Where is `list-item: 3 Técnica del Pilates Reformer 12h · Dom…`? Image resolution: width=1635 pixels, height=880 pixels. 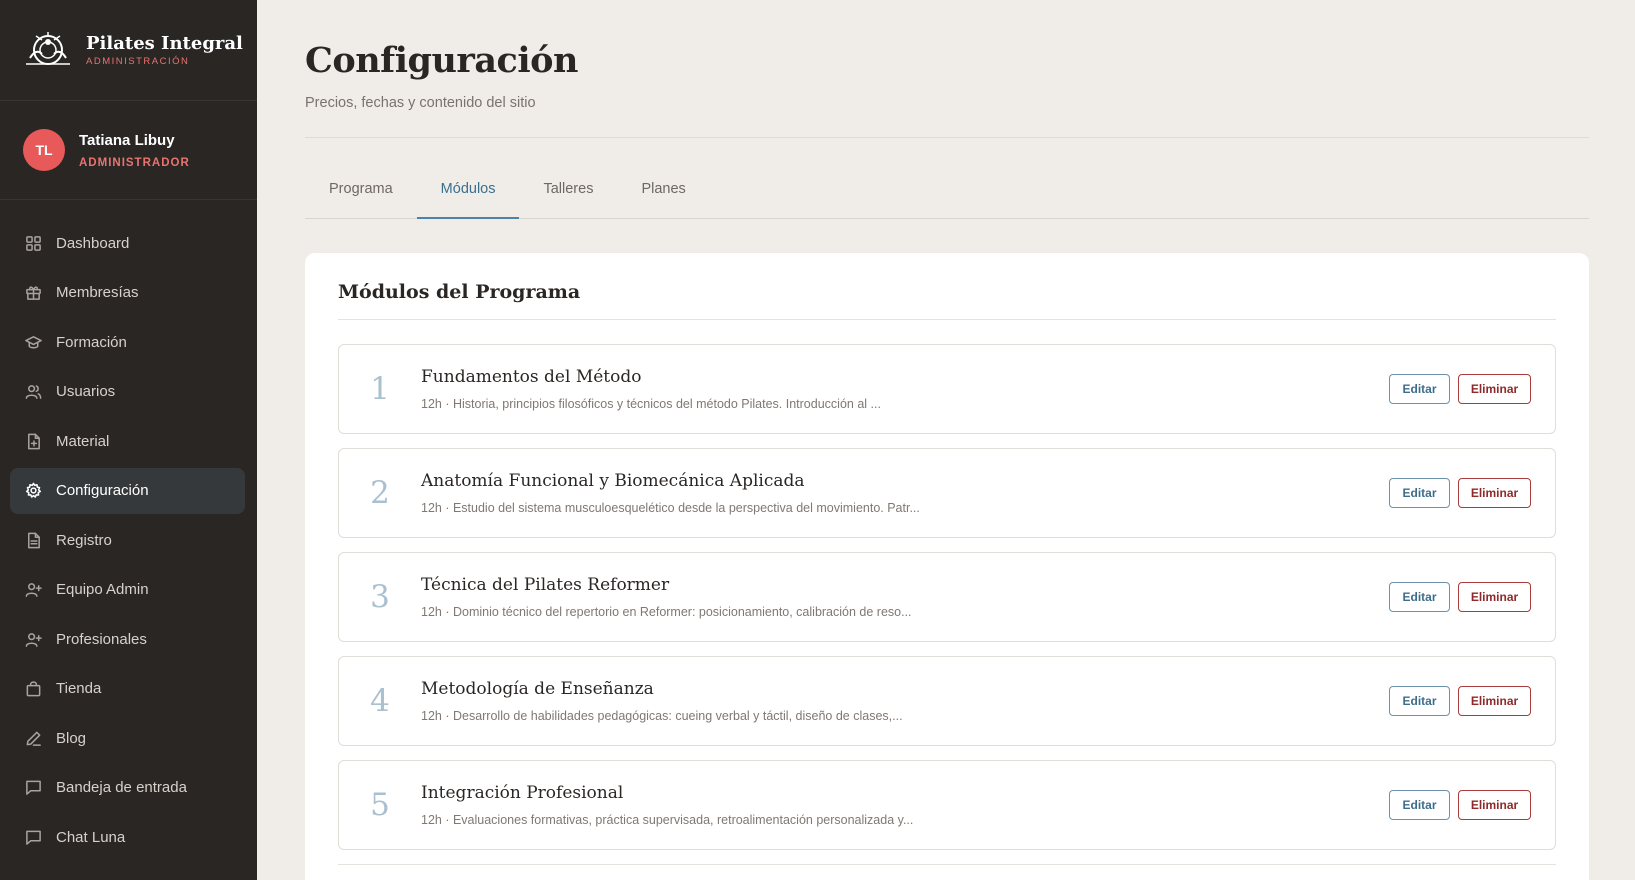
list-item: 3 Técnica del Pilates Reformer 12h · Dom… is located at coordinates (947, 597).